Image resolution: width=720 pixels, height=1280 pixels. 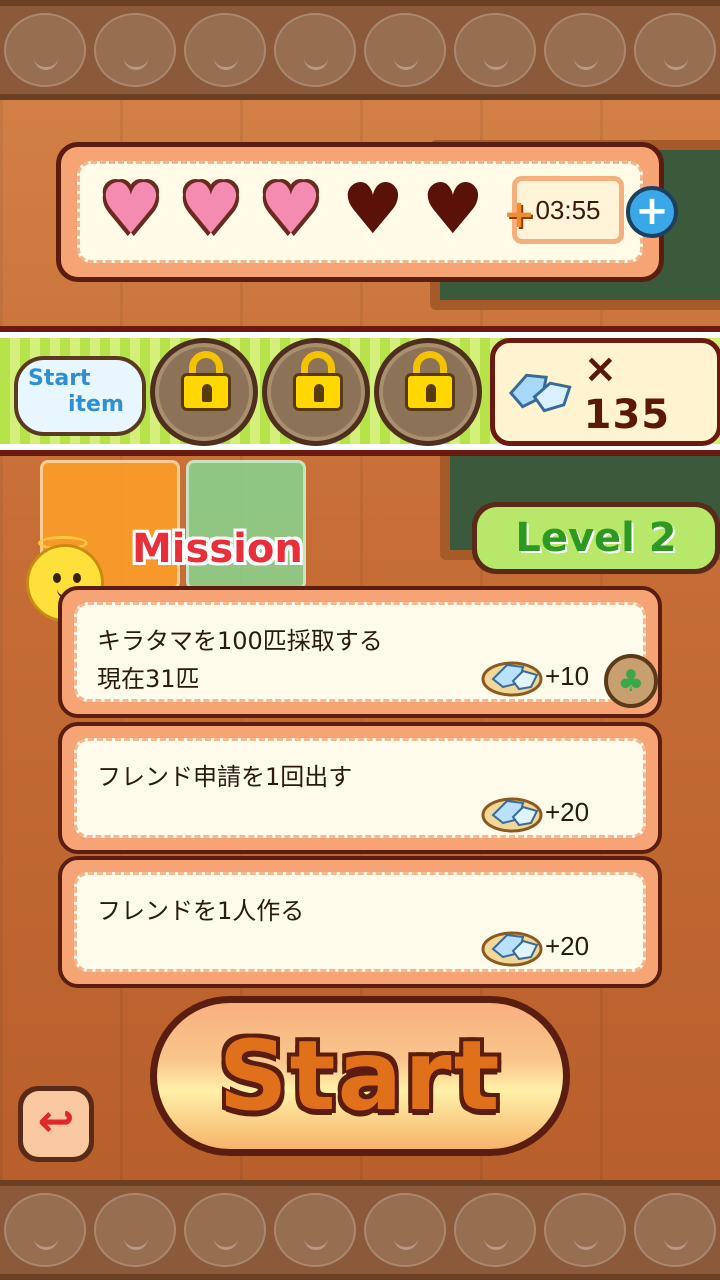 What do you see at coordinates (540, 393) in the screenshot?
I see `gem-icon` at bounding box center [540, 393].